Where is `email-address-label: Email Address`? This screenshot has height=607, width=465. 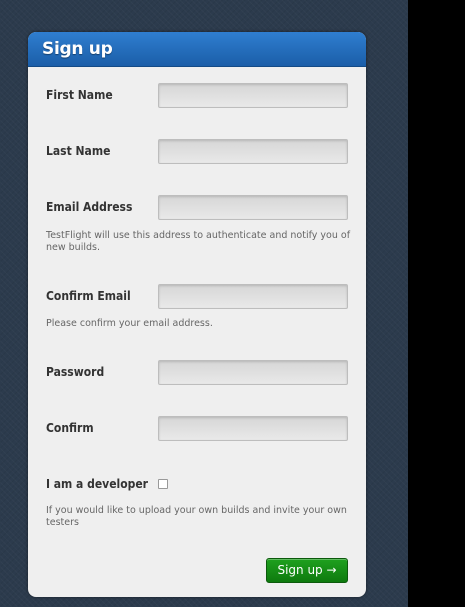
email-address-label: Email Address is located at coordinates (89, 207).